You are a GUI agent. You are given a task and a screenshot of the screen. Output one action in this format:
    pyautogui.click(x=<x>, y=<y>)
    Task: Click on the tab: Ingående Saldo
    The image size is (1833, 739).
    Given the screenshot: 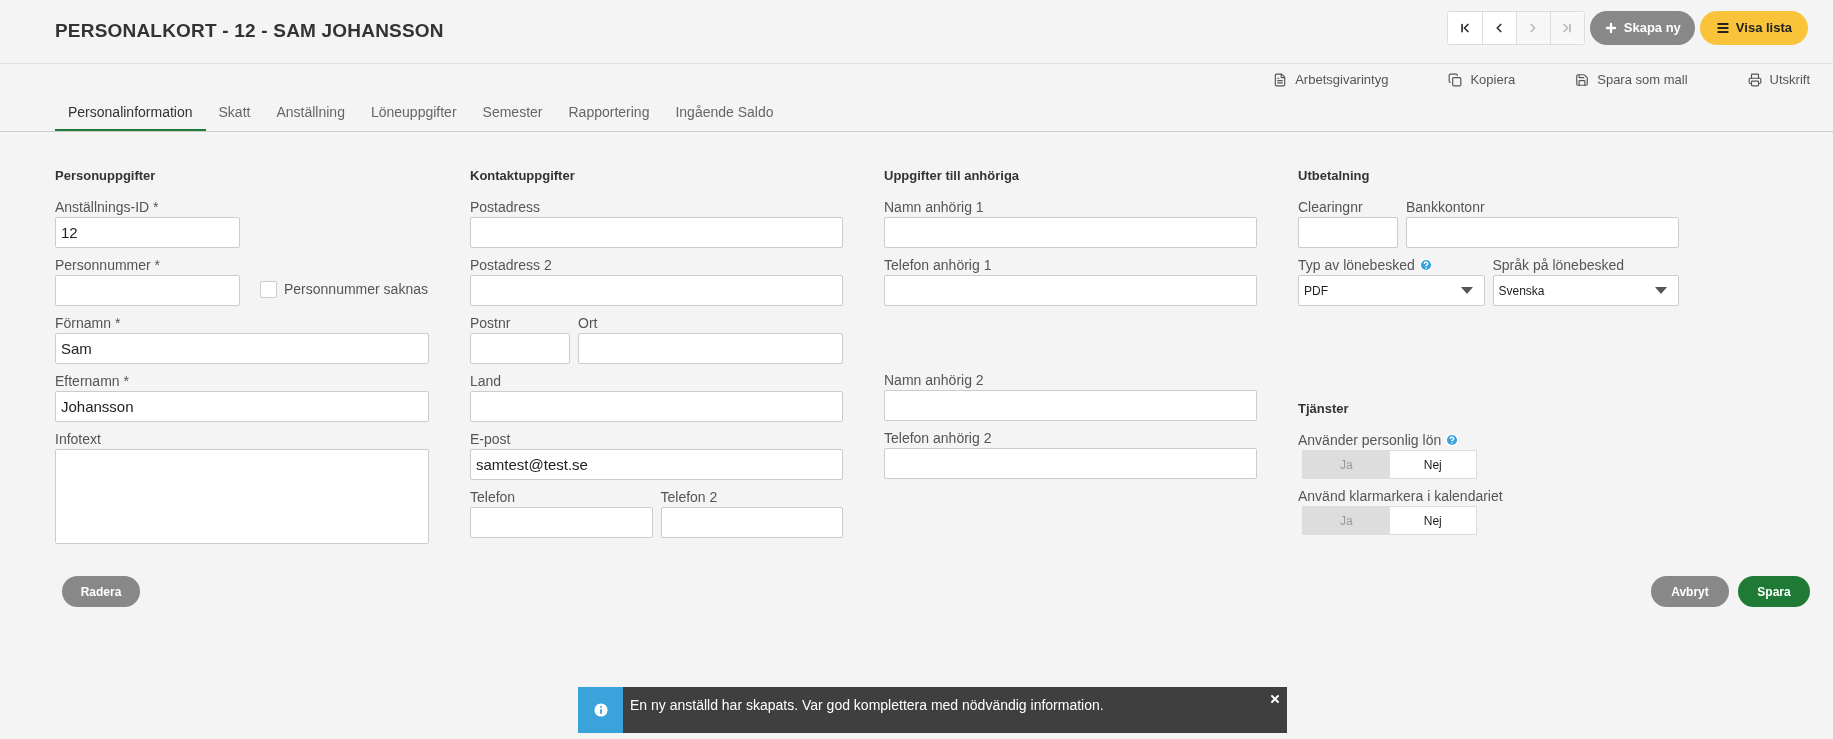 What is the action you would take?
    pyautogui.click(x=724, y=113)
    